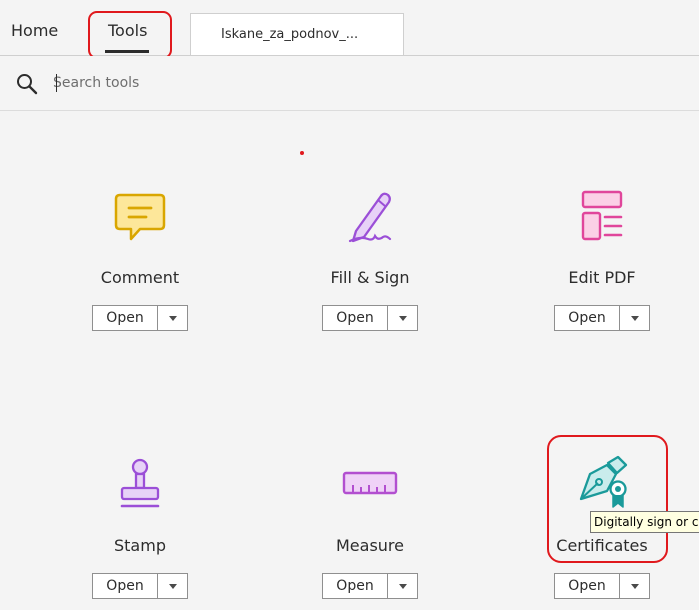 This screenshot has height=610, width=699. Describe the element at coordinates (203, 83) in the screenshot. I see `search-input` at that location.